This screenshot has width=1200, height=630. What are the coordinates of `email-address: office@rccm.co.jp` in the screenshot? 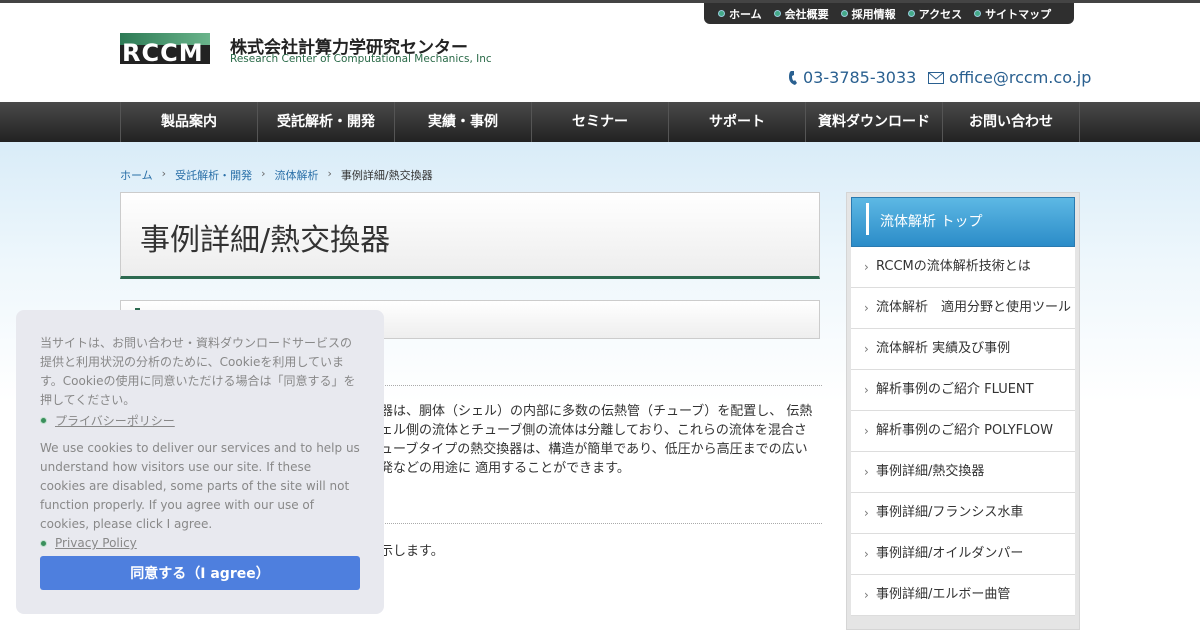 It's located at (1020, 77).